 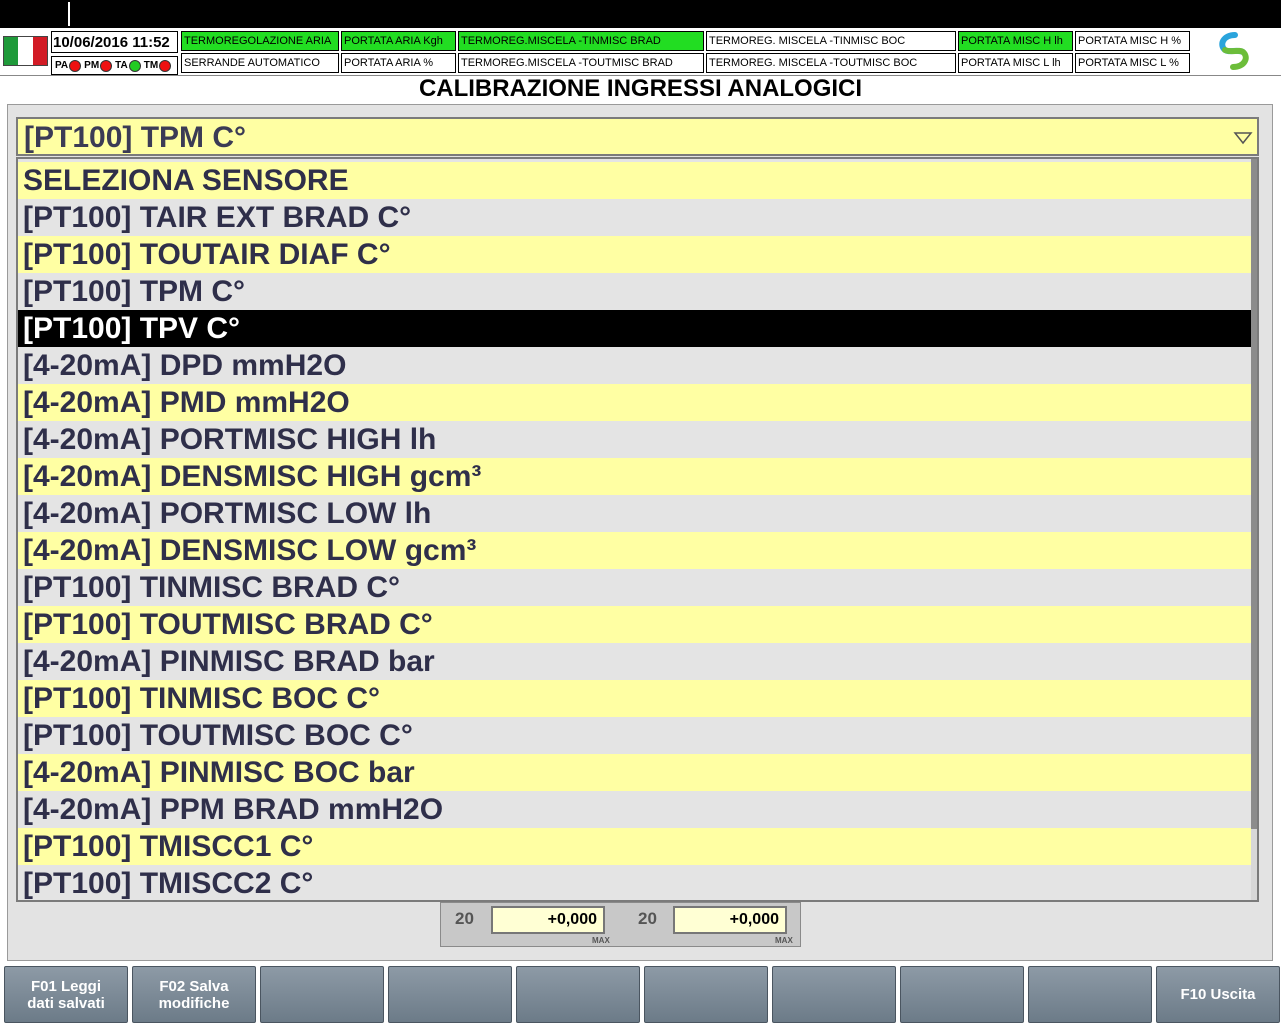 I want to click on sensor-option: [4-20mA] PINMISC BRAD bar, so click(x=635, y=661).